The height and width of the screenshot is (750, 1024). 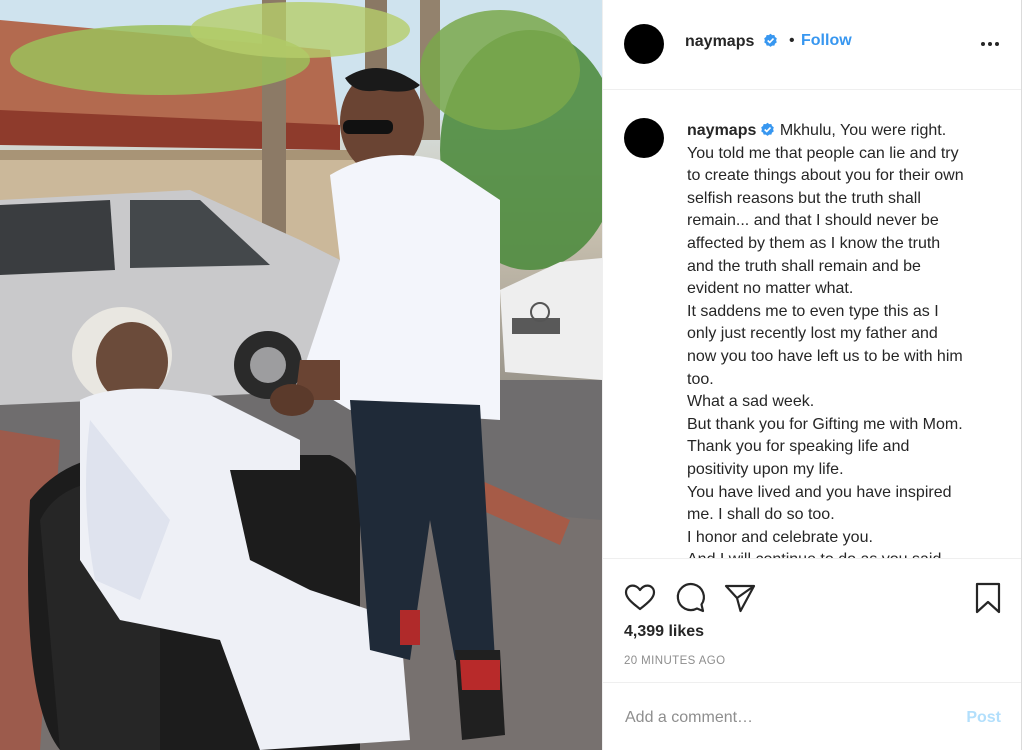 What do you see at coordinates (848, 553) in the screenshot?
I see `caption-text-line: And I will continue to do as you said` at bounding box center [848, 553].